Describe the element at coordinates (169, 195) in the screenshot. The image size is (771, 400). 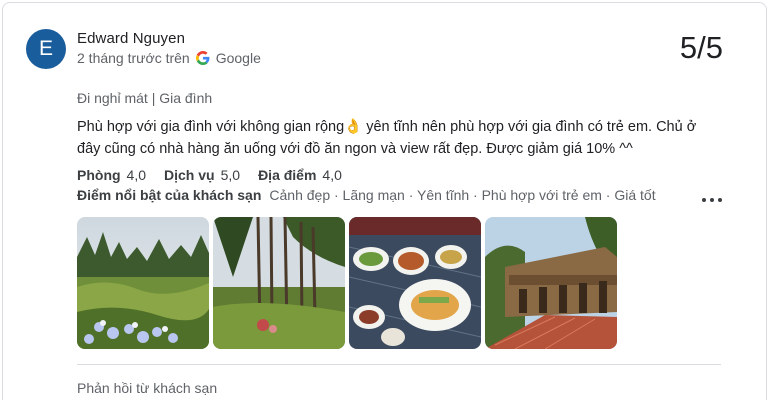
I see `highlights-label: Điểm nổi bật của khách sạn` at that location.